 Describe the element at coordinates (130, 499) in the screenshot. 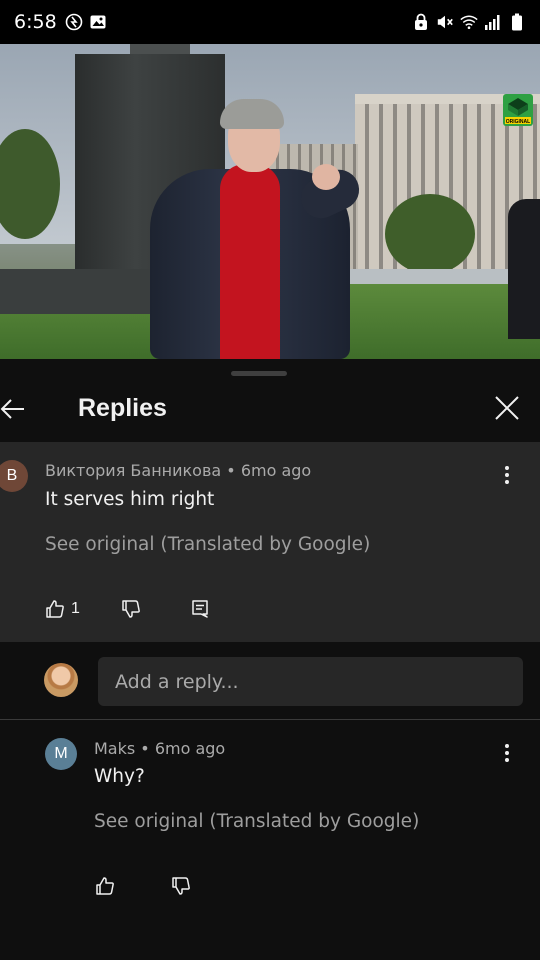

I see `comment-text: It serves him right` at that location.